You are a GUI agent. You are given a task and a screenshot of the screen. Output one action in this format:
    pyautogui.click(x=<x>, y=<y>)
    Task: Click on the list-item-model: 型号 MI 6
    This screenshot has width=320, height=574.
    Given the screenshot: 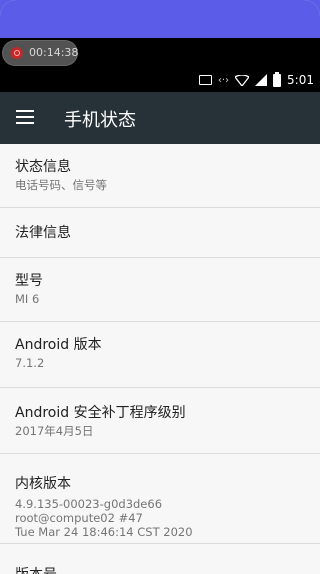 What is the action you would take?
    pyautogui.click(x=160, y=290)
    